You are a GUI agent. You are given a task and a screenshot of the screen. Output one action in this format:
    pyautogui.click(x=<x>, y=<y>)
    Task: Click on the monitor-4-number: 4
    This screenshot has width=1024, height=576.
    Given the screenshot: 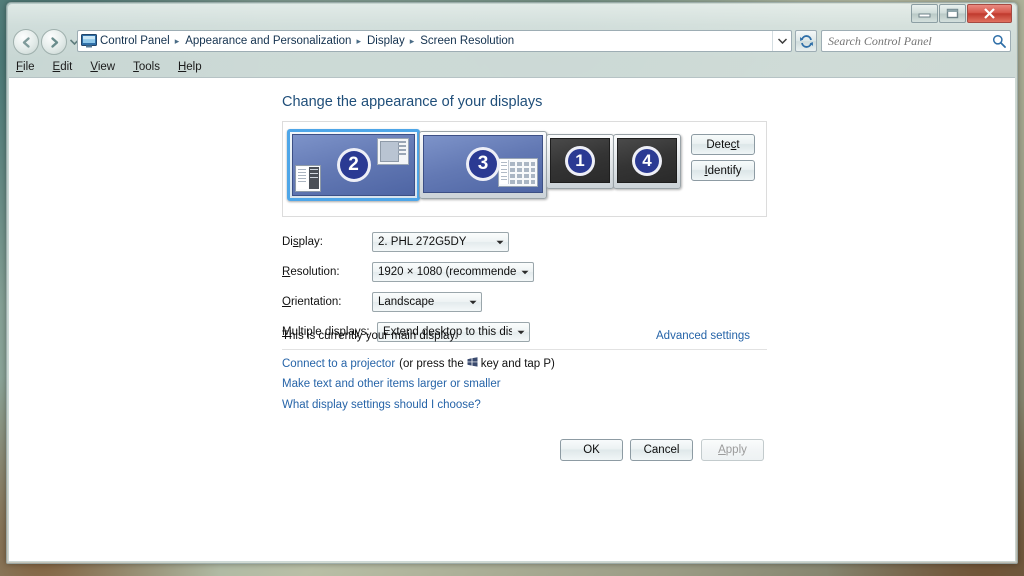 What is the action you would take?
    pyautogui.click(x=647, y=160)
    